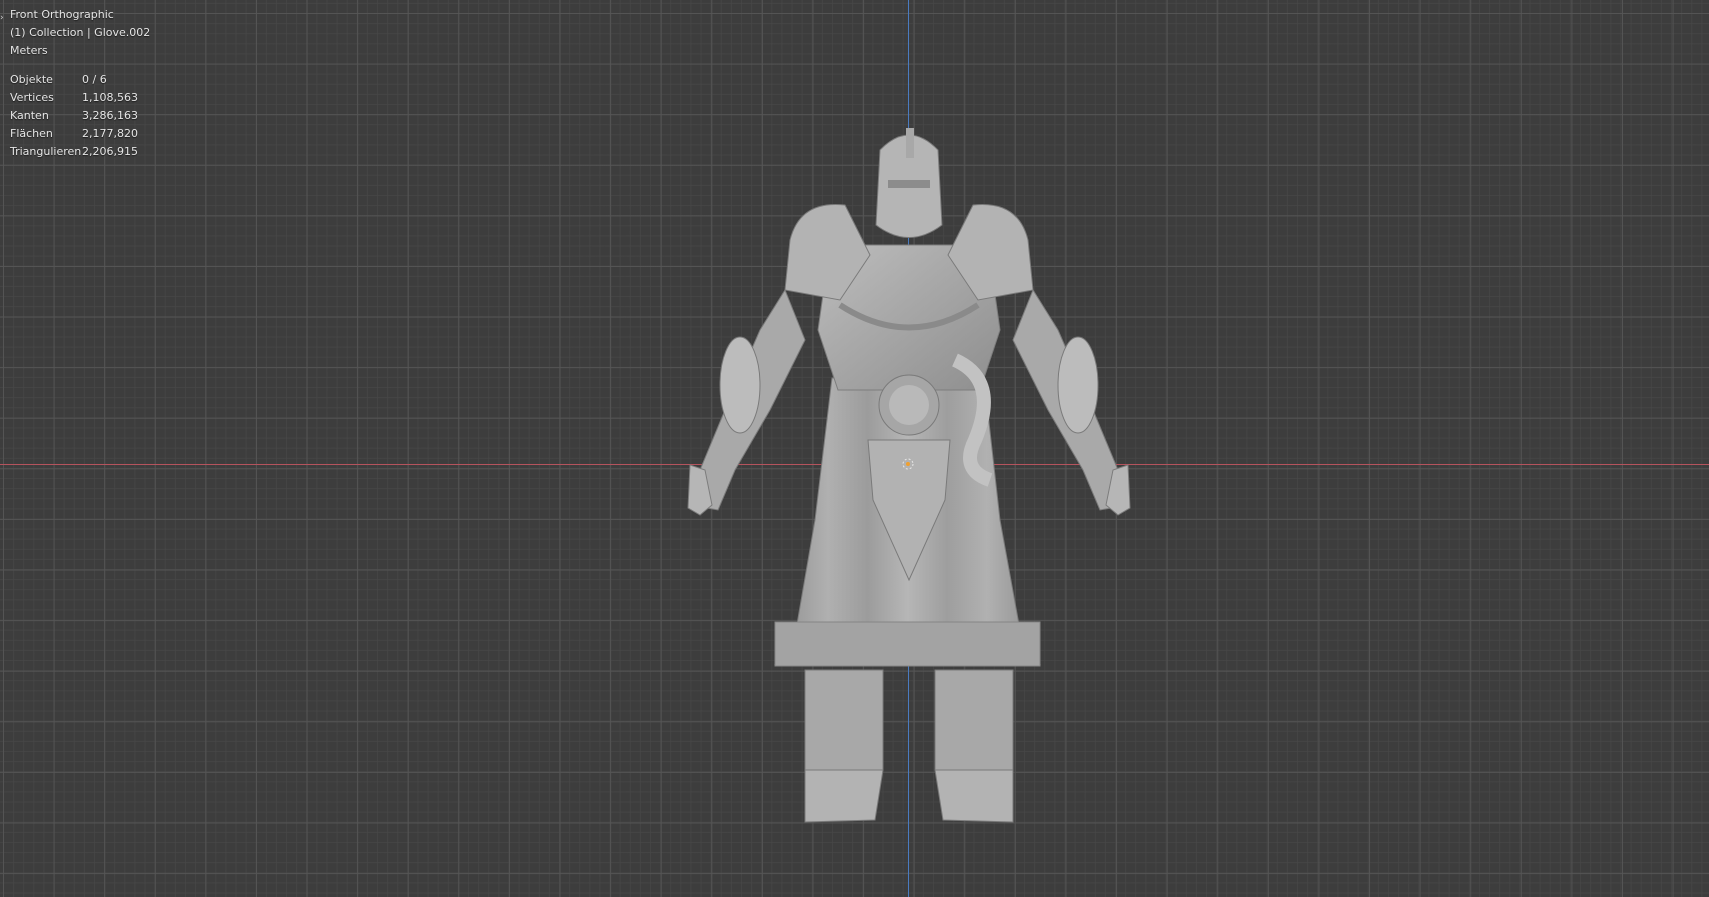 This screenshot has width=1709, height=897. Describe the element at coordinates (80, 32) in the screenshot. I see `collection-line: (1) Collection | Glove.002` at that location.